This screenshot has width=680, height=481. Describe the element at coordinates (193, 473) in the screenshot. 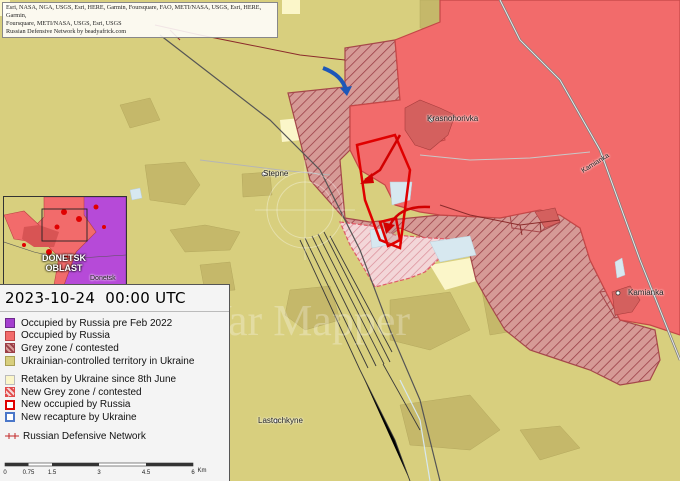

I see `scale-tick: 6` at that location.